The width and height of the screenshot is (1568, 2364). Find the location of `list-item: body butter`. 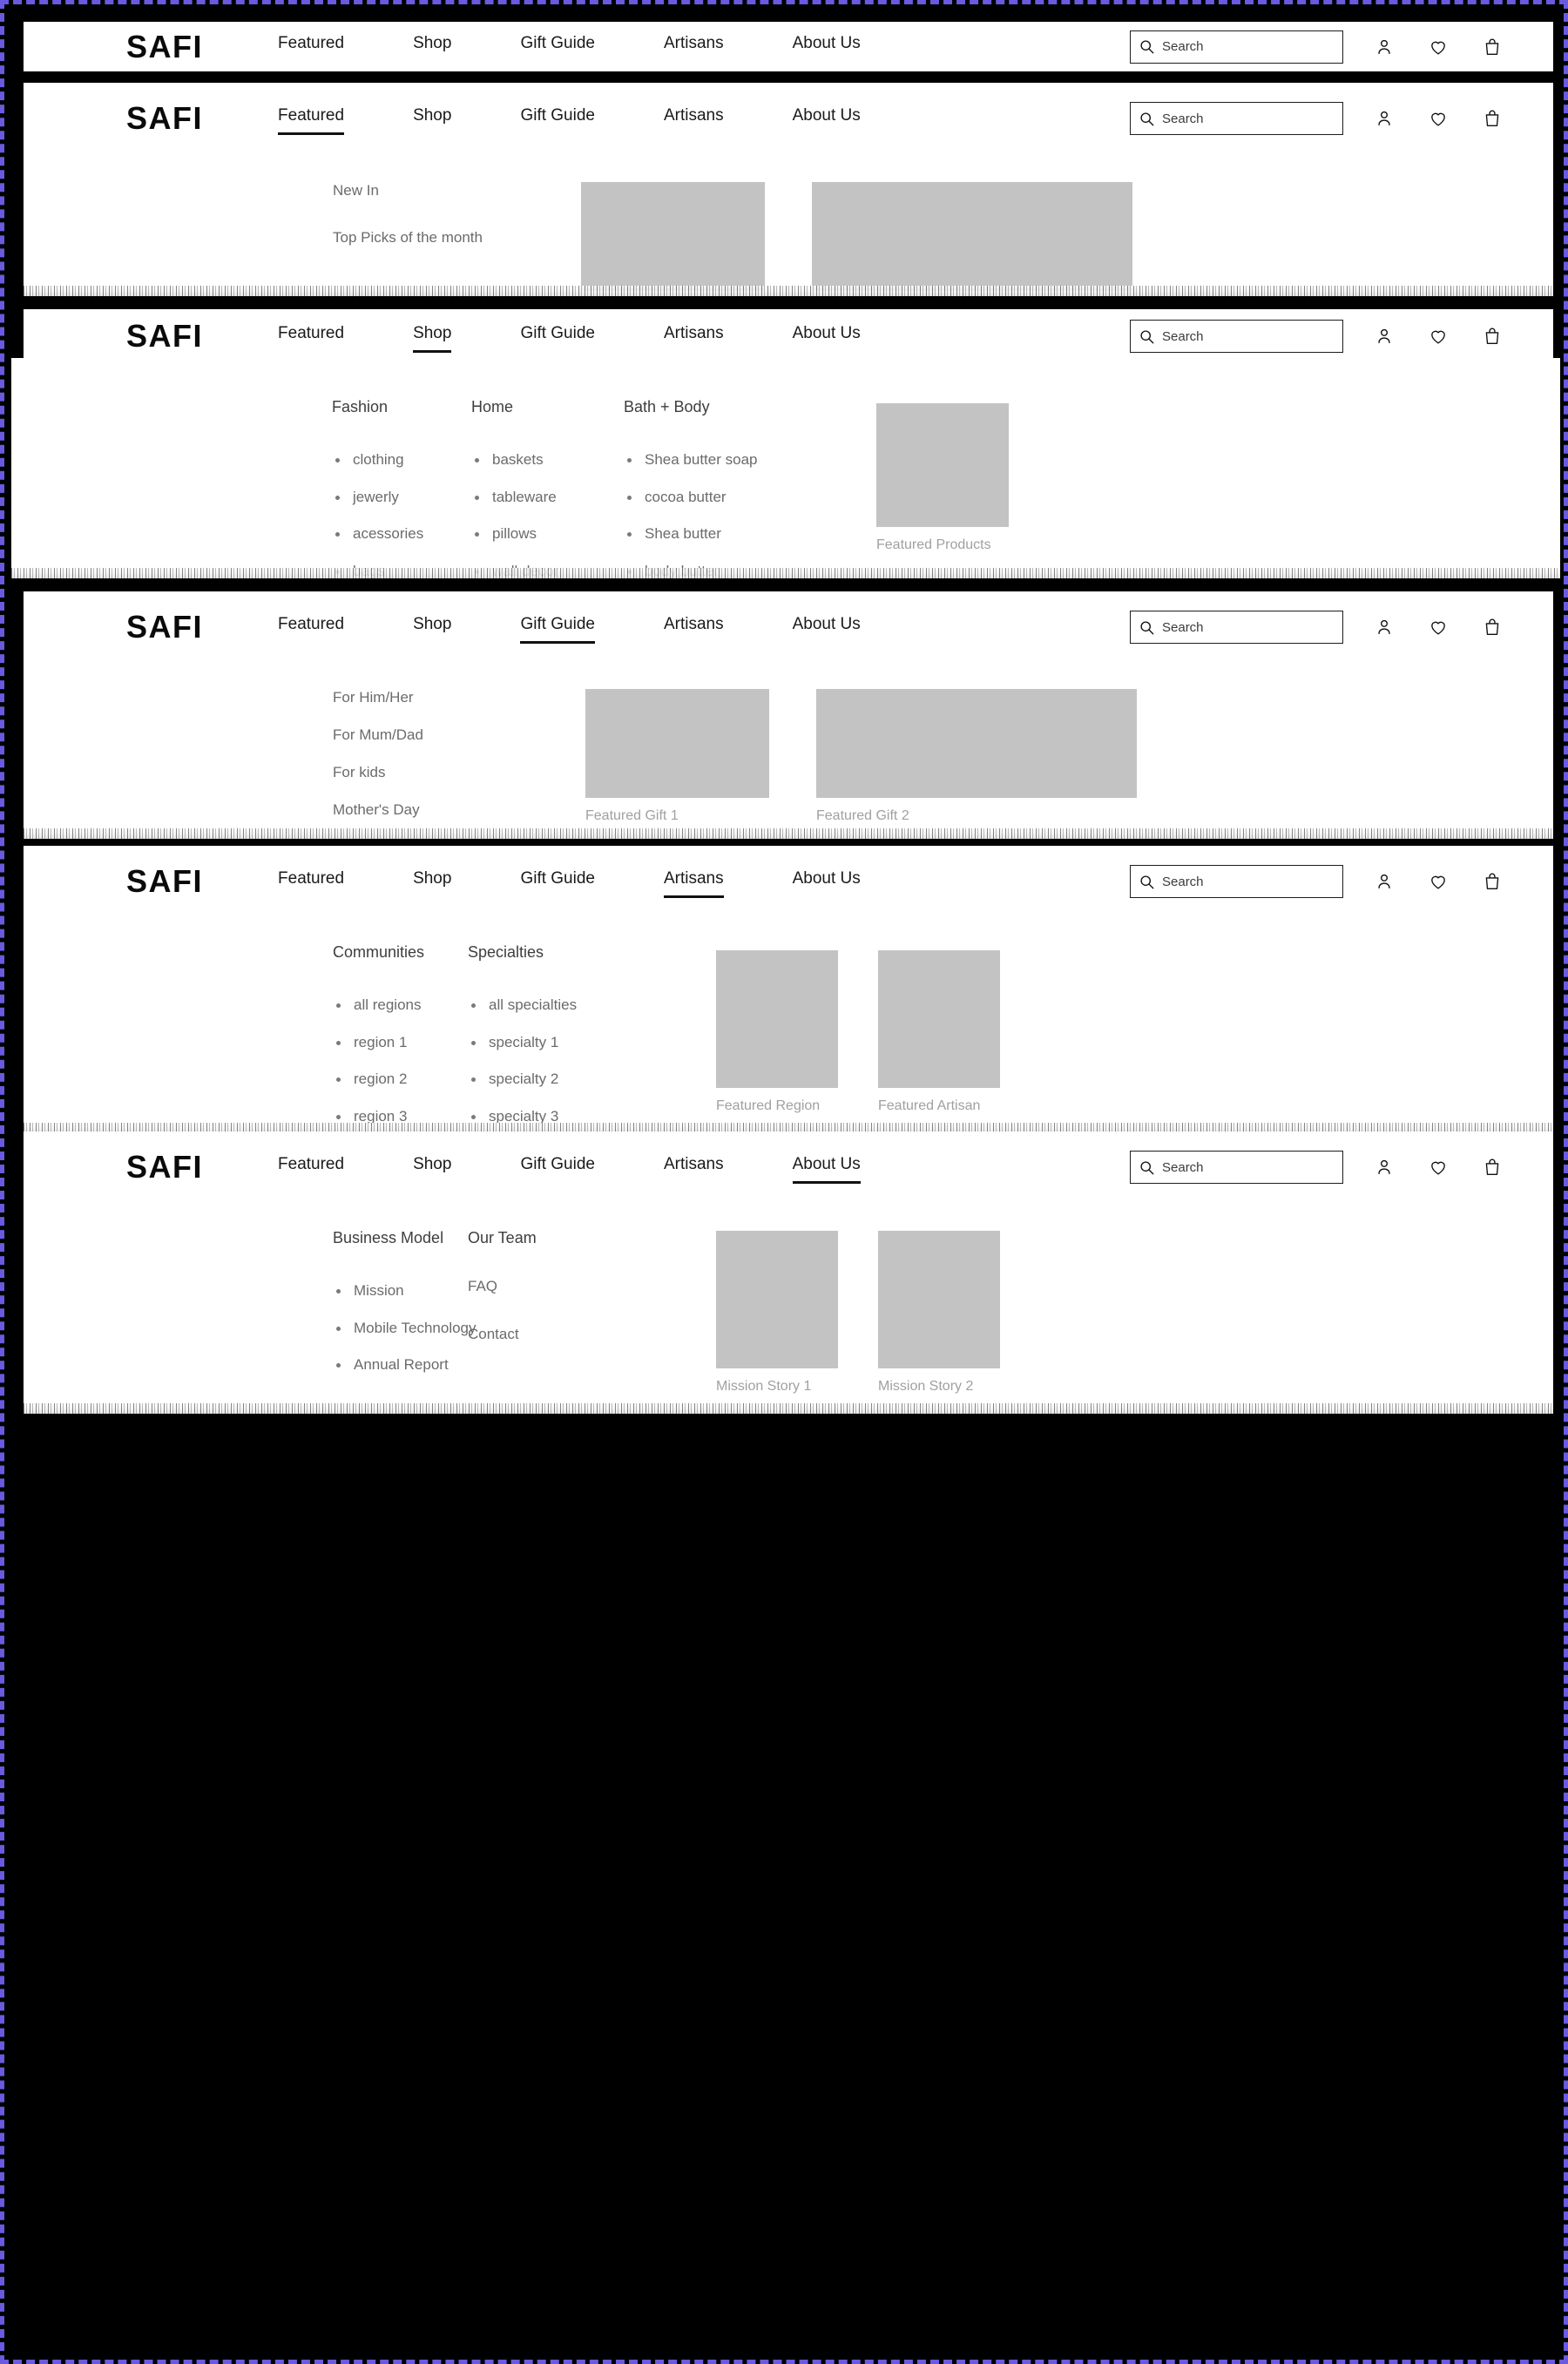

list-item: body butter is located at coordinates (750, 570).